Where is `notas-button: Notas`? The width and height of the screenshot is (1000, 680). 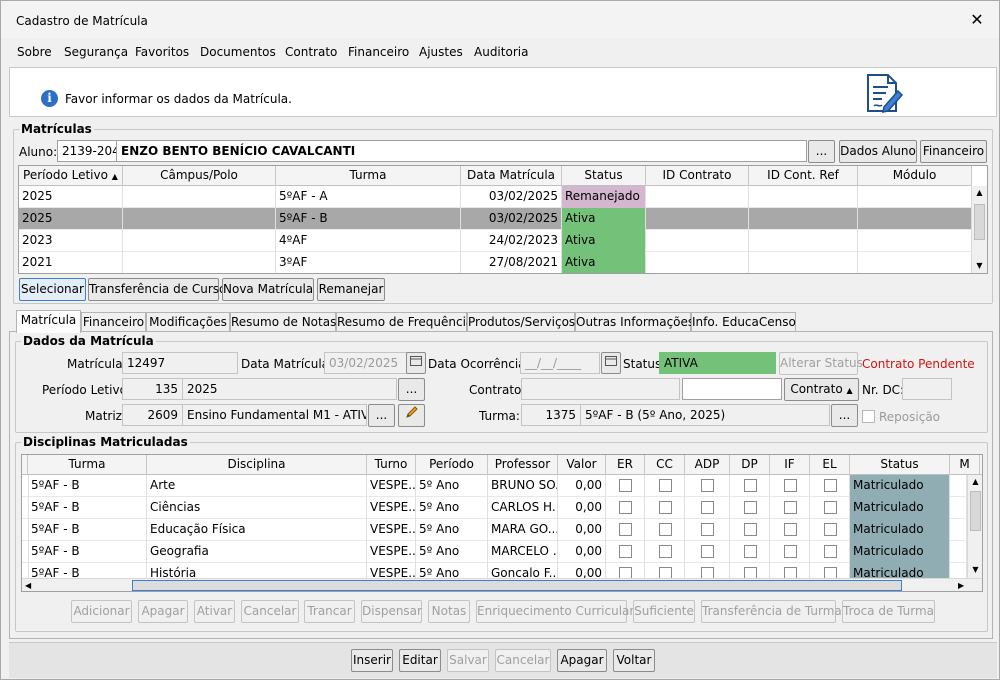 notas-button: Notas is located at coordinates (449, 611).